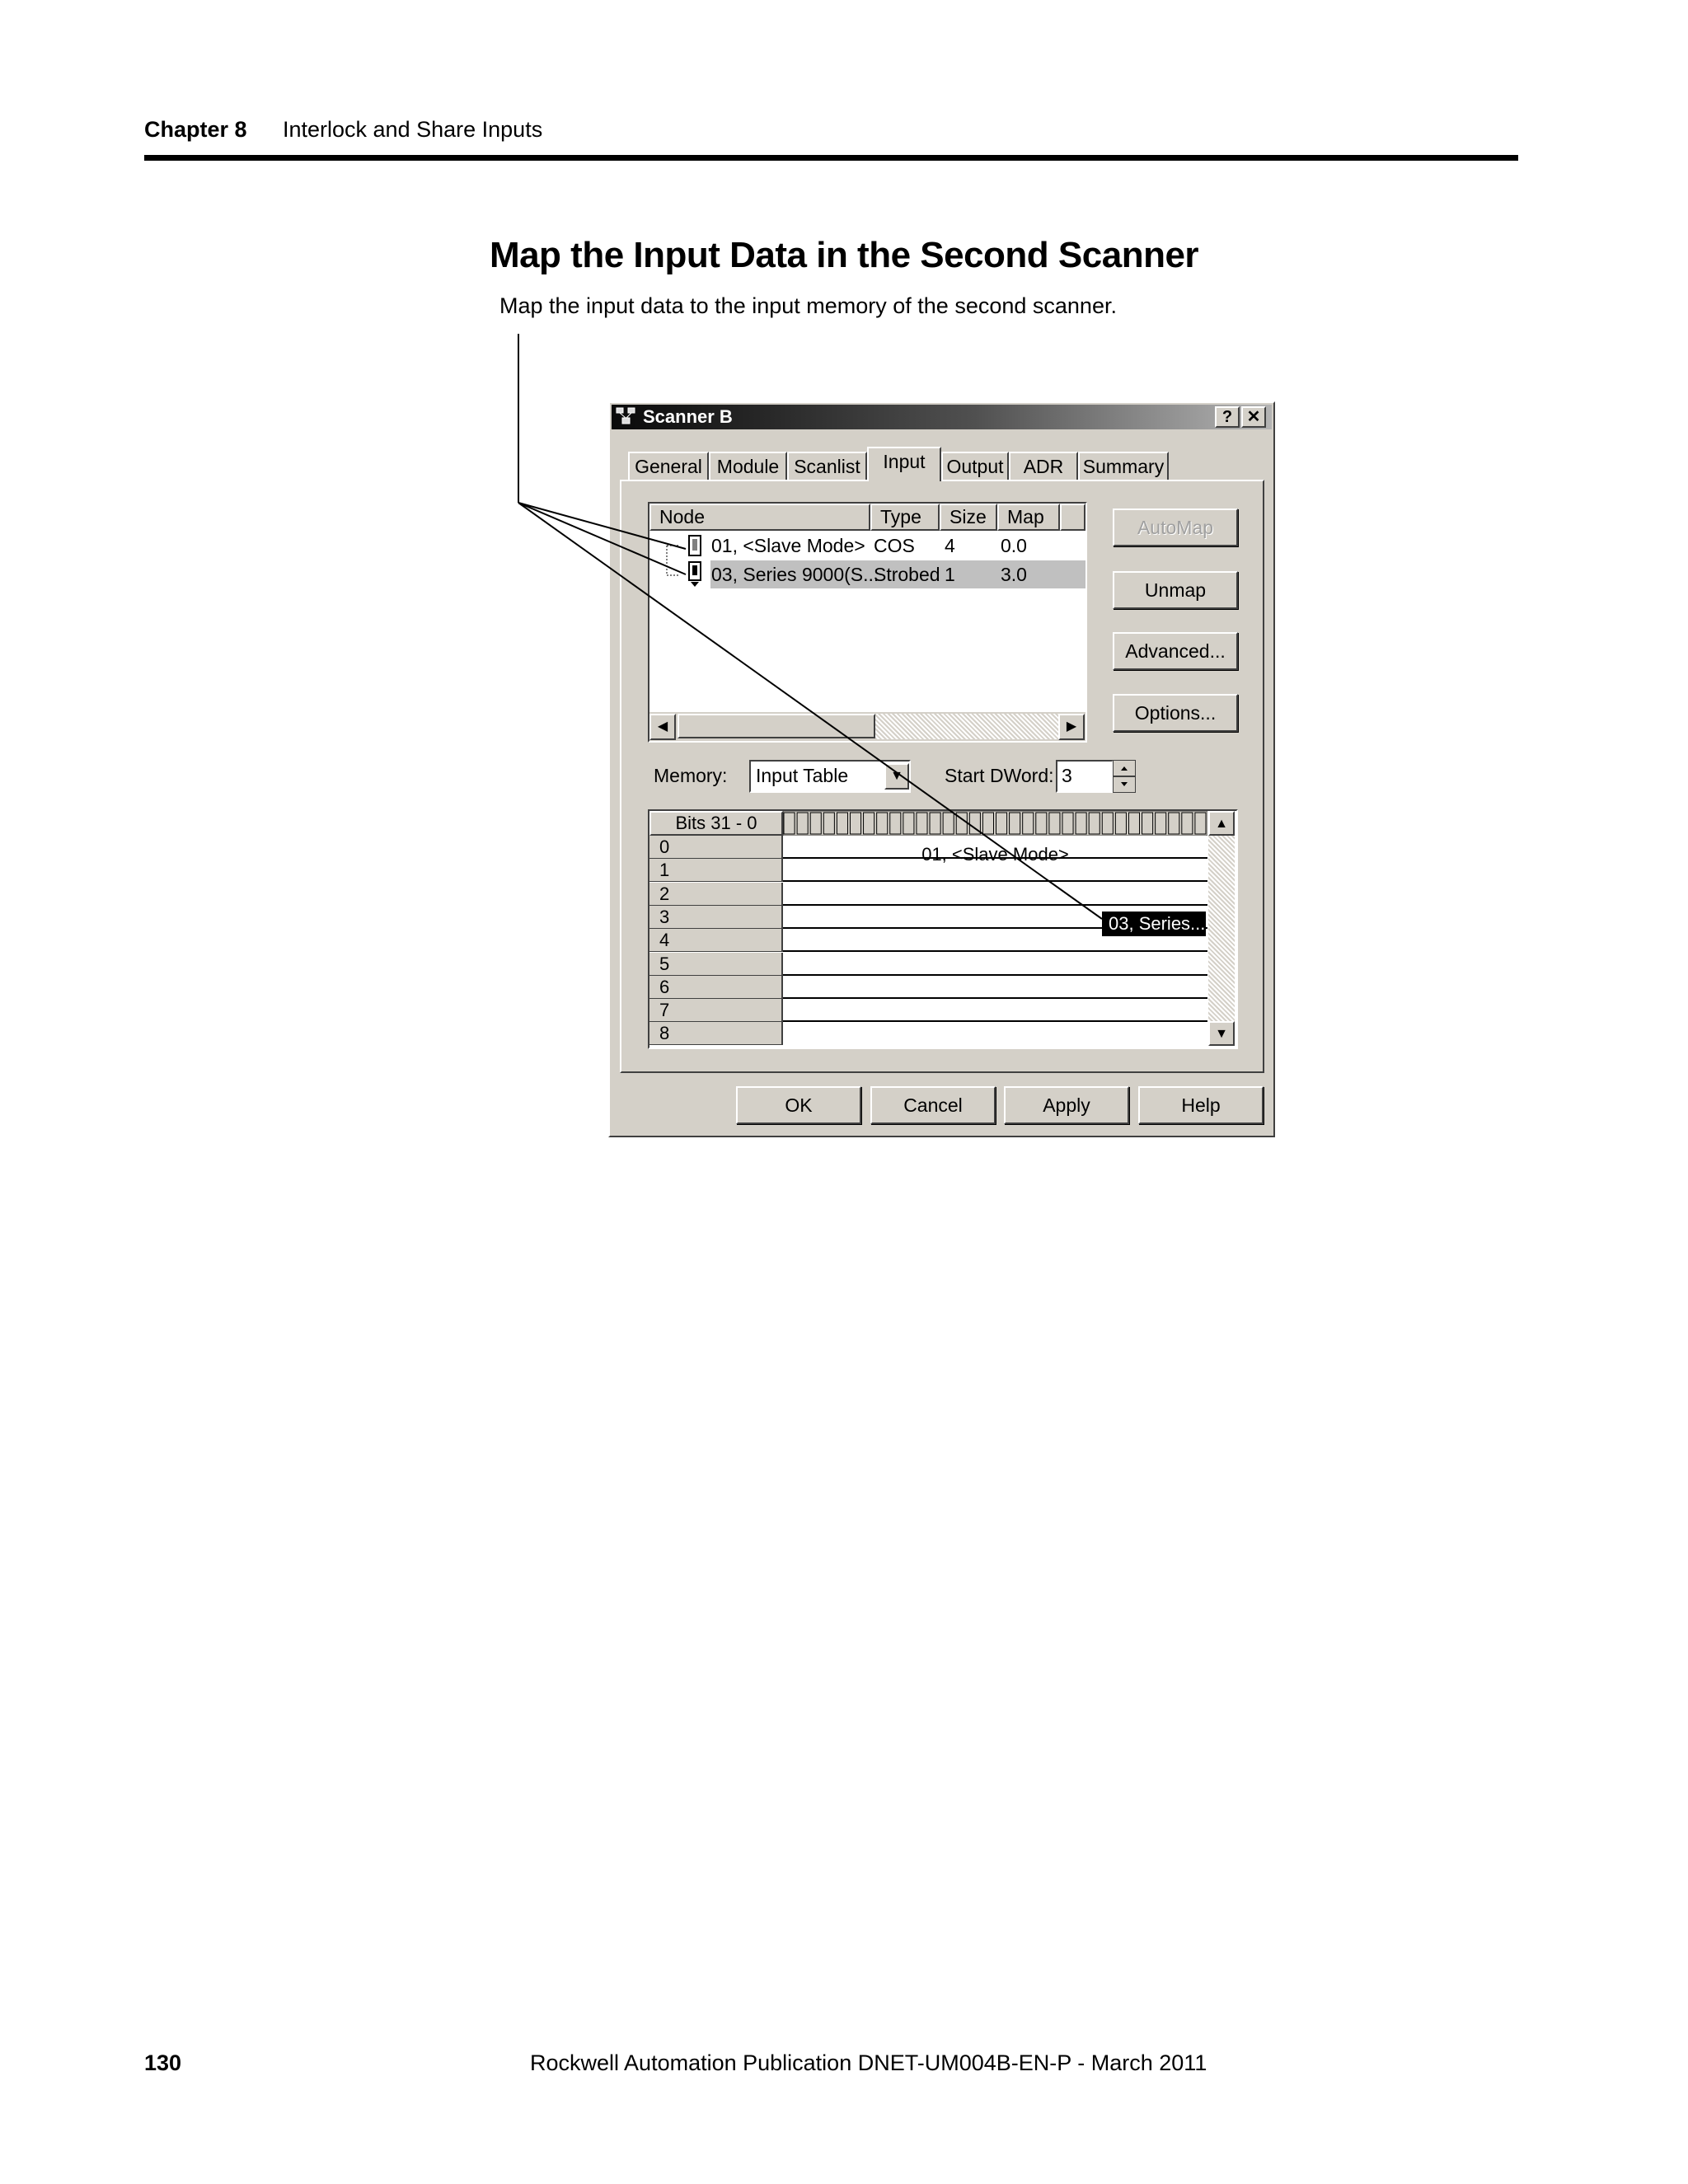 The height and width of the screenshot is (2184, 1688). What do you see at coordinates (748, 466) in the screenshot?
I see `tab-module: Module` at bounding box center [748, 466].